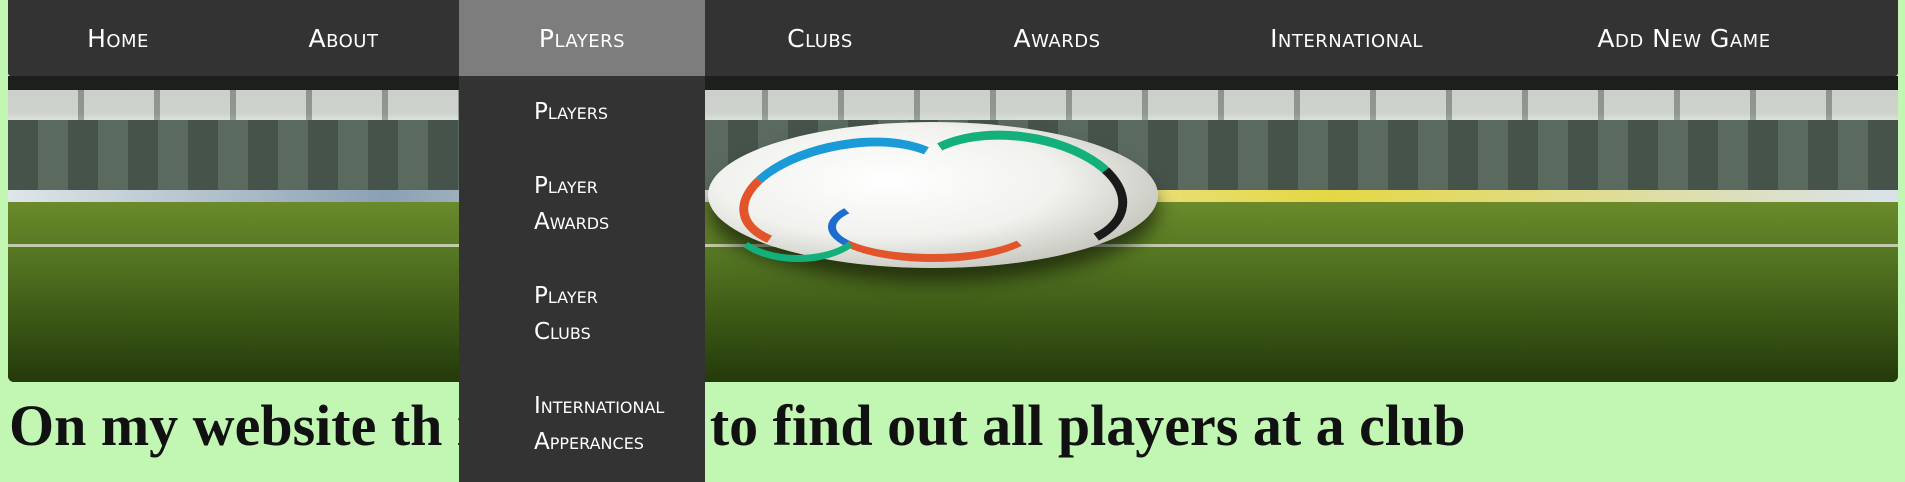 Image resolution: width=1905 pixels, height=482 pixels. Describe the element at coordinates (798, 222) in the screenshot. I see `ball-stripe` at that location.